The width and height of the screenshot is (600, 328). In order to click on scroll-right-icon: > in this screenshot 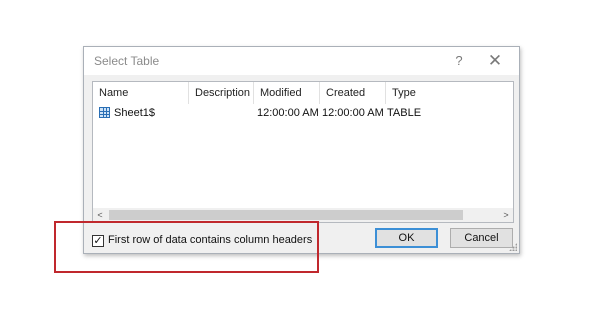, I will do `click(506, 215)`.